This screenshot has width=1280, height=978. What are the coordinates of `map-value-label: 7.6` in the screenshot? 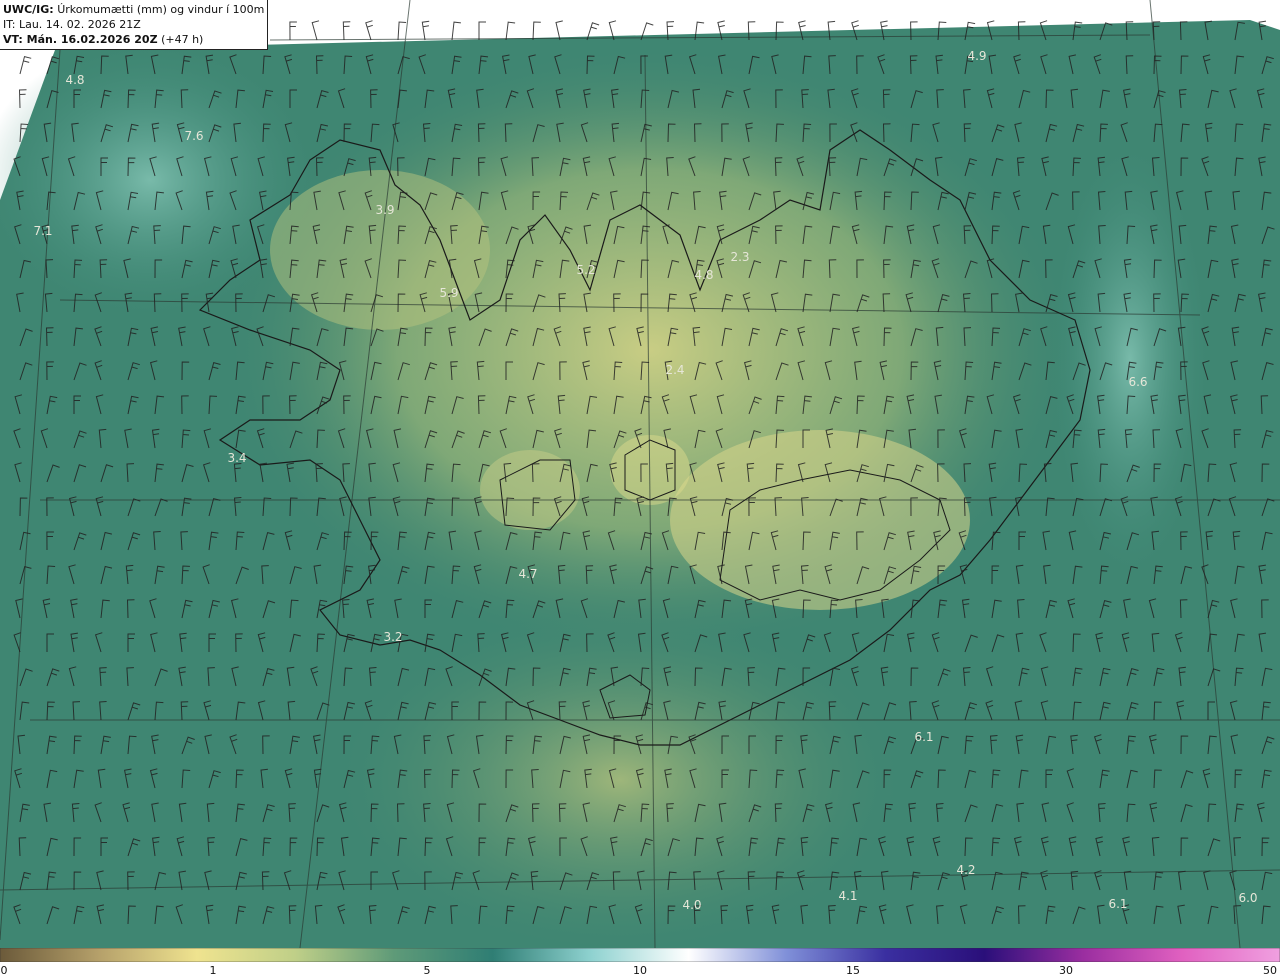 It's located at (194, 136).